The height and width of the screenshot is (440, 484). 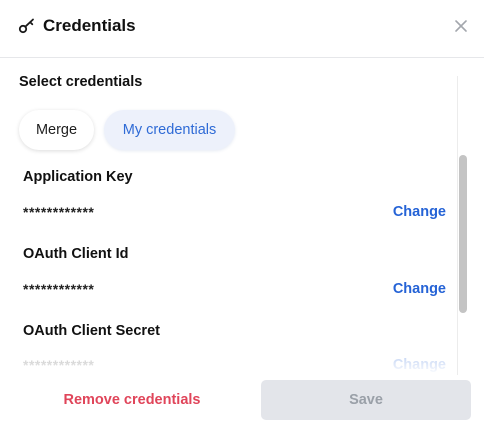 What do you see at coordinates (59, 365) in the screenshot?
I see `credential-value-oauth-client-secret: ************` at bounding box center [59, 365].